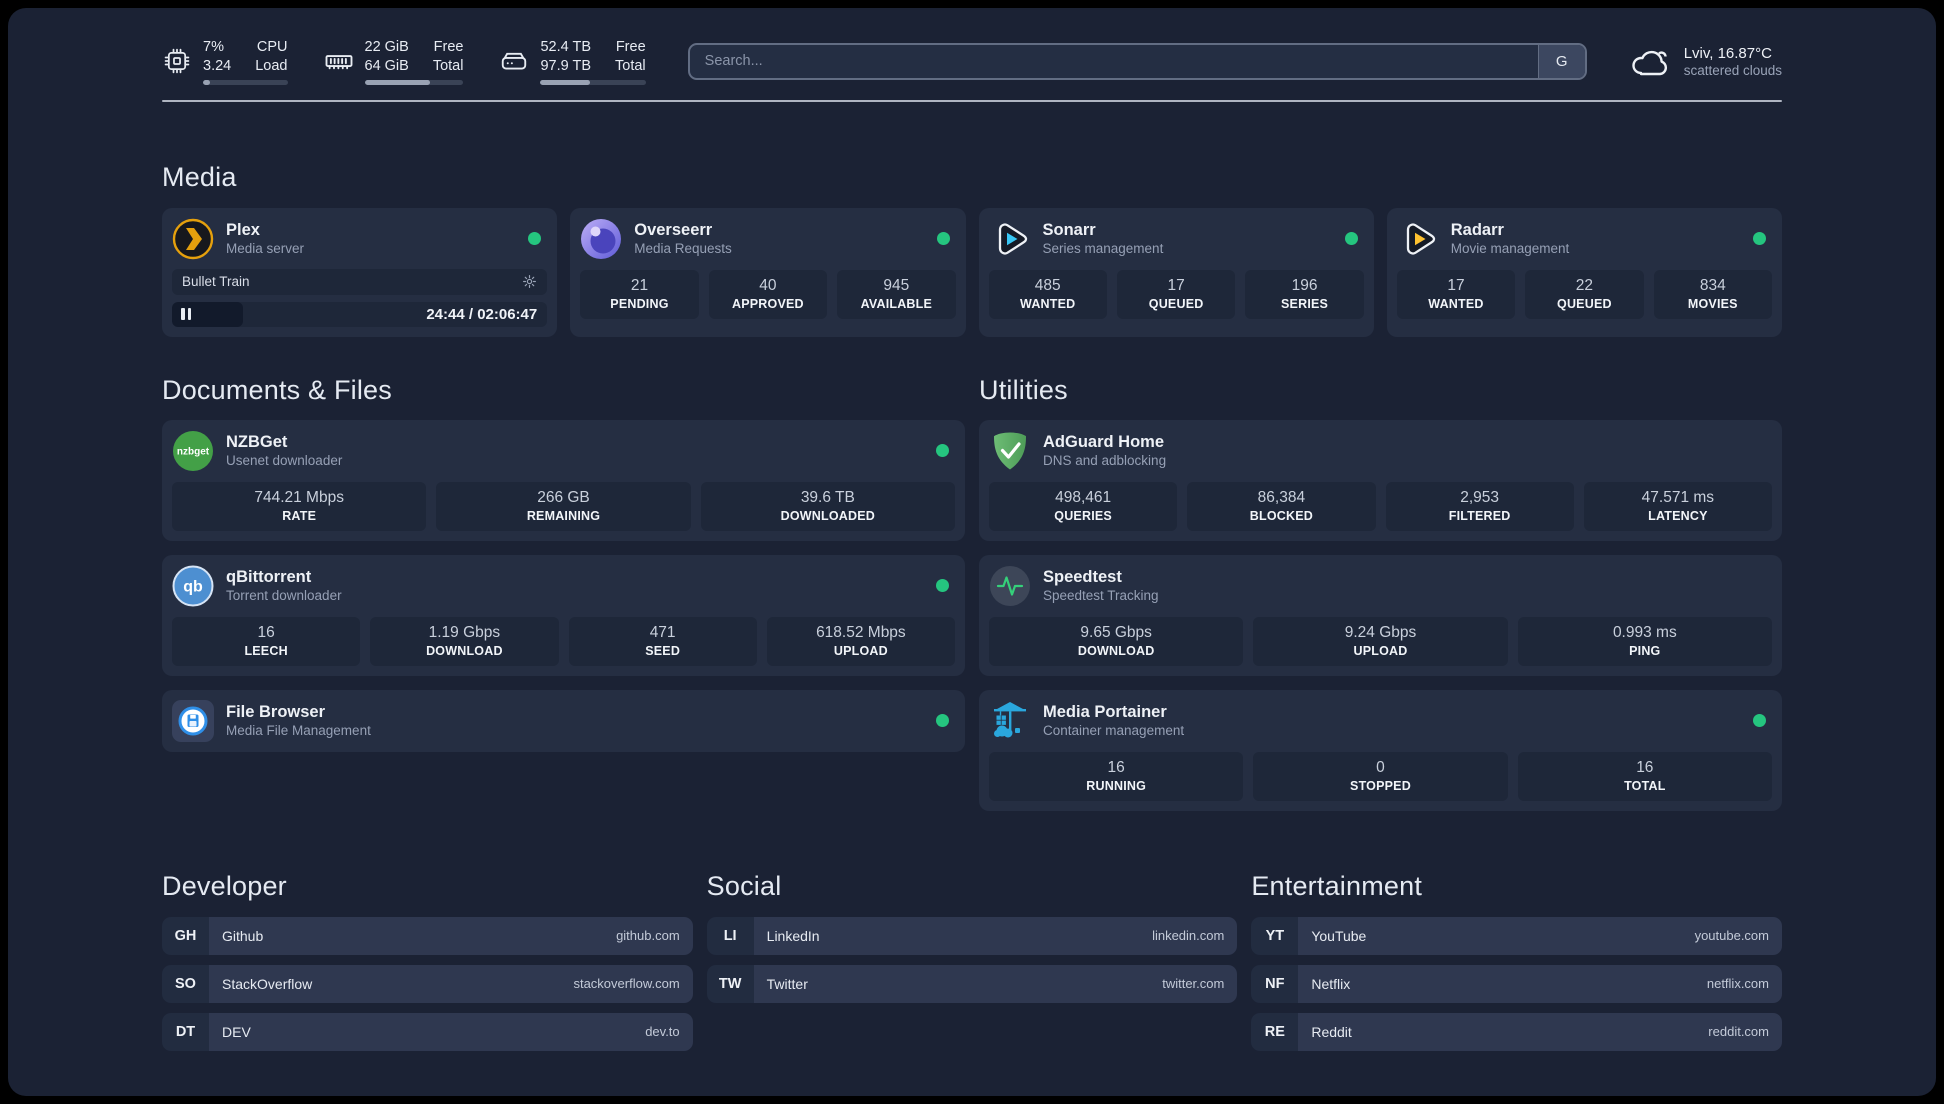 The height and width of the screenshot is (1104, 1944). Describe the element at coordinates (563, 515) in the screenshot. I see `stat-label: REMAINING` at that location.